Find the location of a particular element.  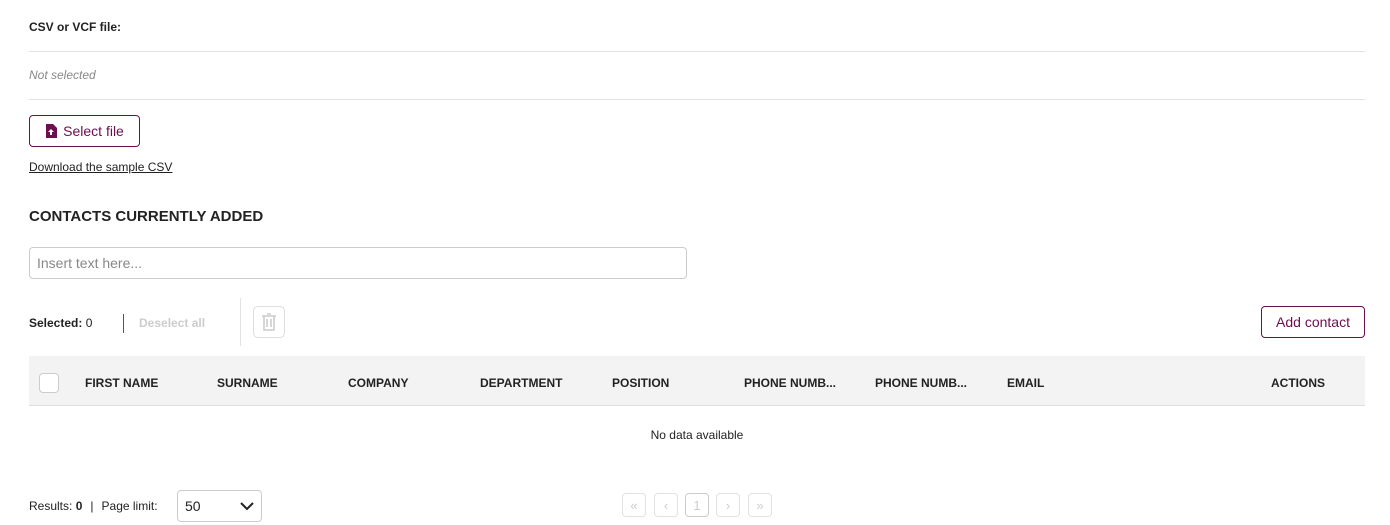

chevron-down-icon is located at coordinates (247, 505).